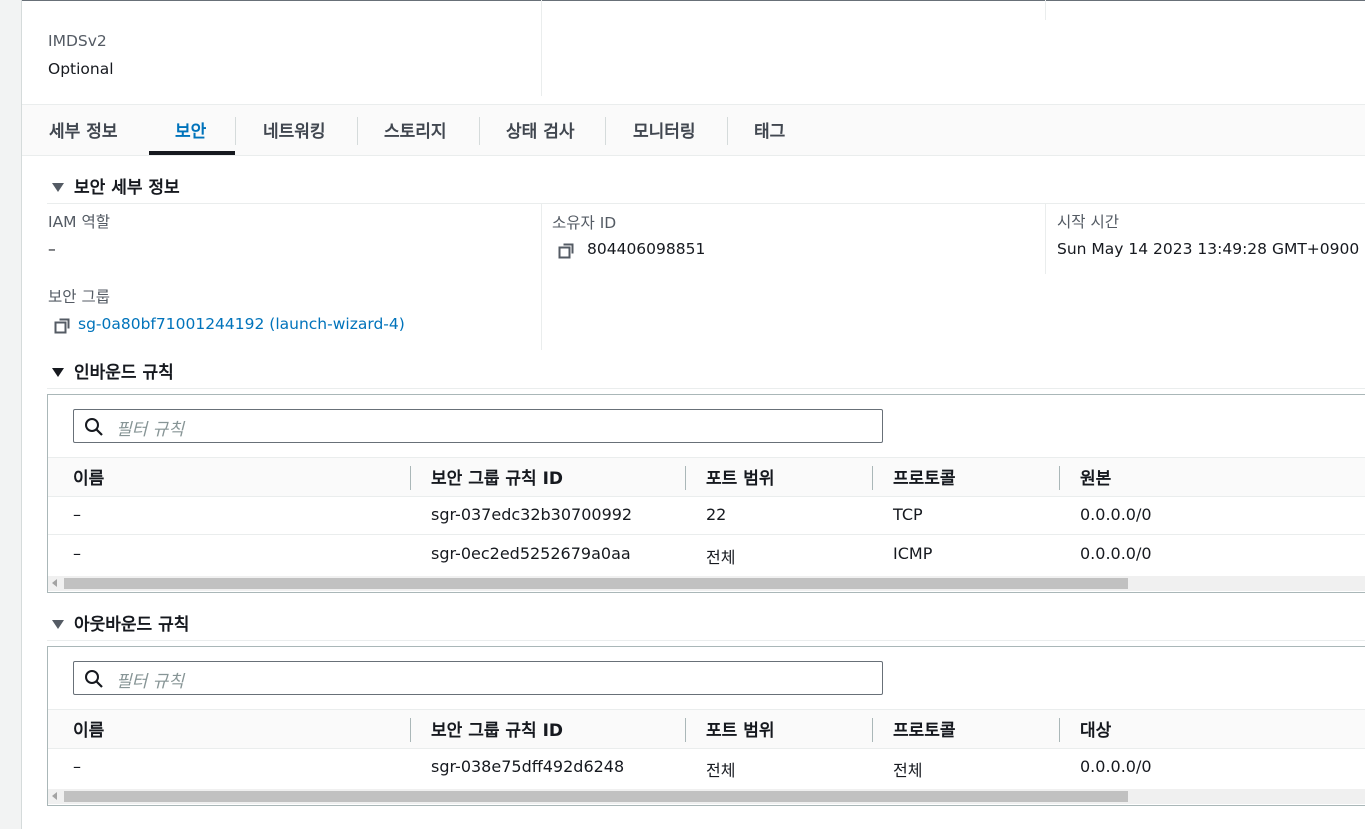  Describe the element at coordinates (908, 514) in the screenshot. I see `cell-protocol: TCP` at that location.